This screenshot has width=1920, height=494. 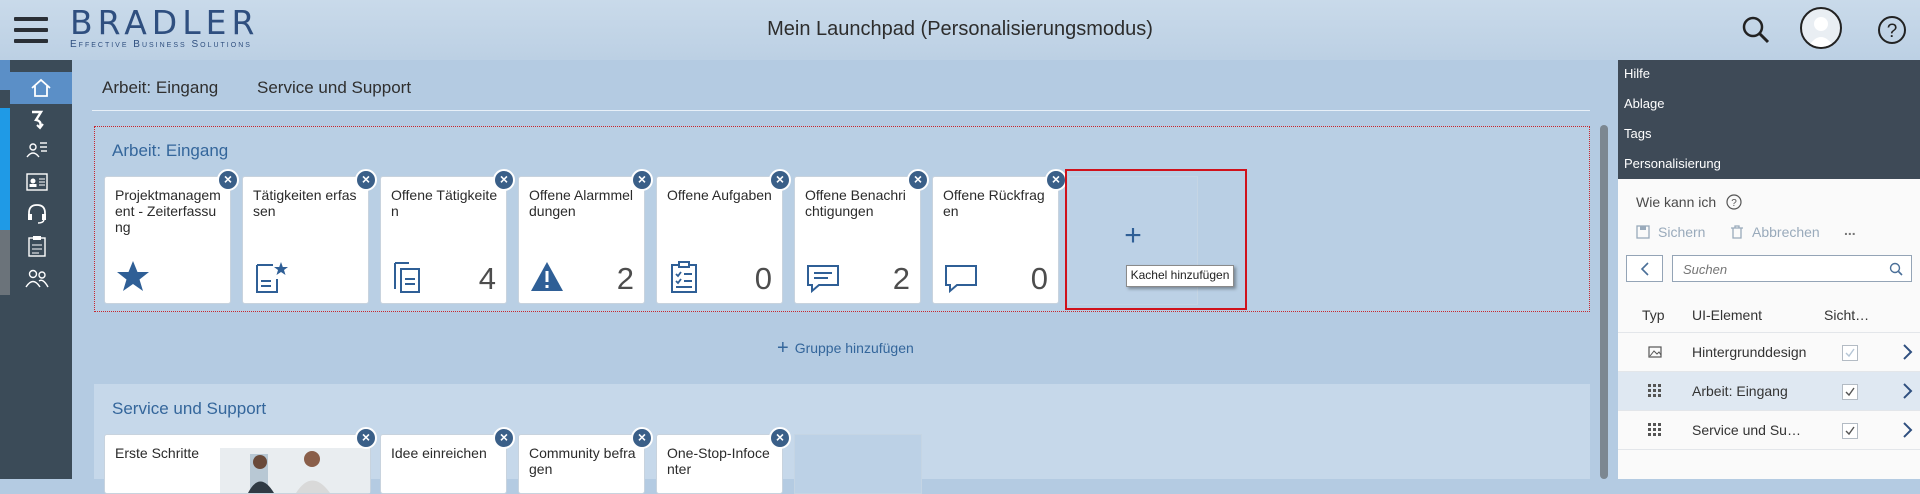 What do you see at coordinates (1769, 119) in the screenshot?
I see `panel-menu: Hilfe Ablage Tags Personalisierung` at bounding box center [1769, 119].